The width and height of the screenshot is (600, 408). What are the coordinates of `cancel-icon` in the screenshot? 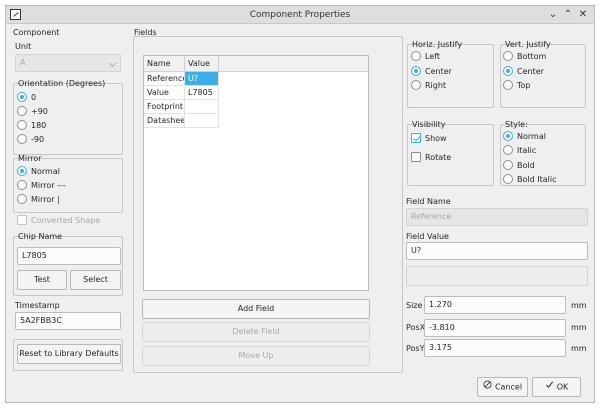 It's located at (487, 387).